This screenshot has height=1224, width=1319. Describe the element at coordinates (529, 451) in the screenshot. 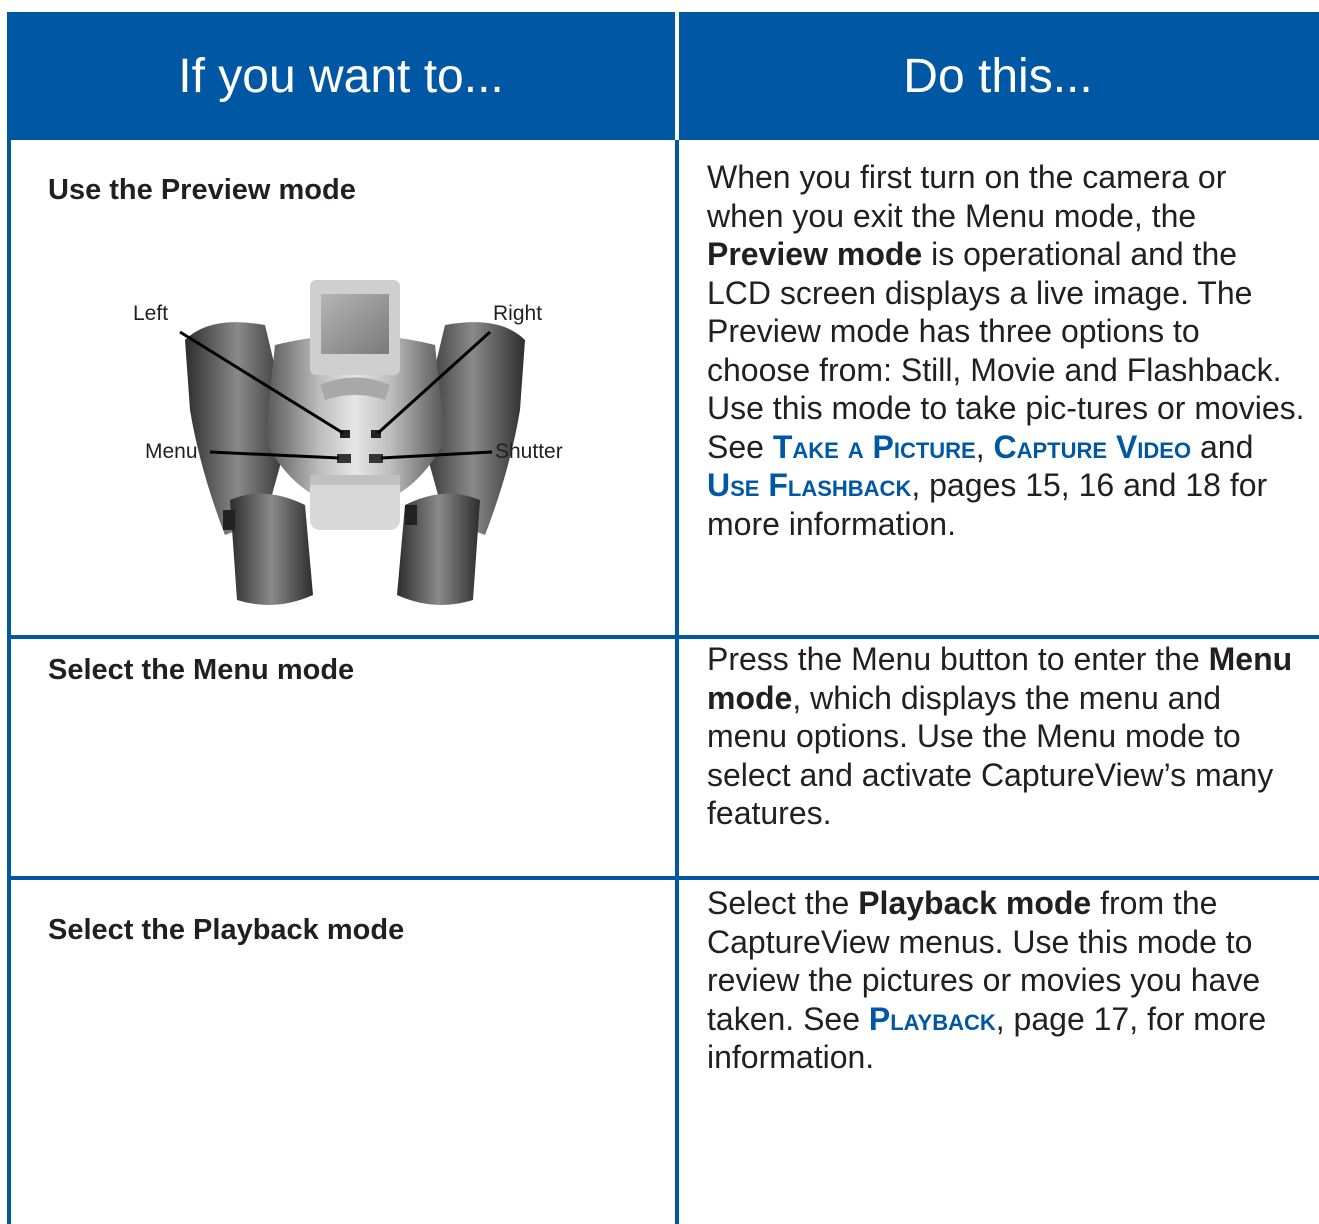

I see `callout-shutter-label: Shutter` at that location.